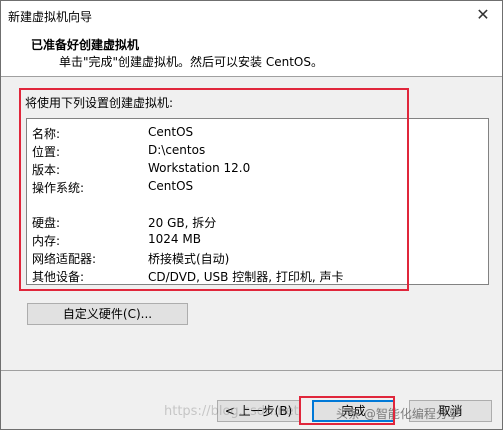 This screenshot has height=430, width=503. I want to click on page-title: 已准备好创建虚拟机, so click(85, 45).